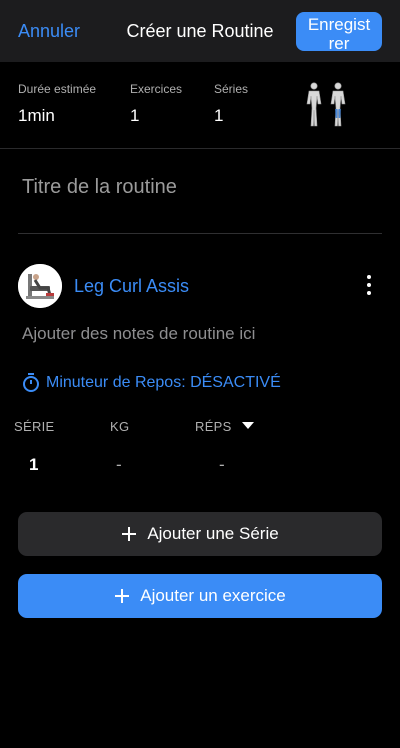 Image resolution: width=400 pixels, height=748 pixels. What do you see at coordinates (213, 533) in the screenshot?
I see `add-set-label: Ajouter une Série` at bounding box center [213, 533].